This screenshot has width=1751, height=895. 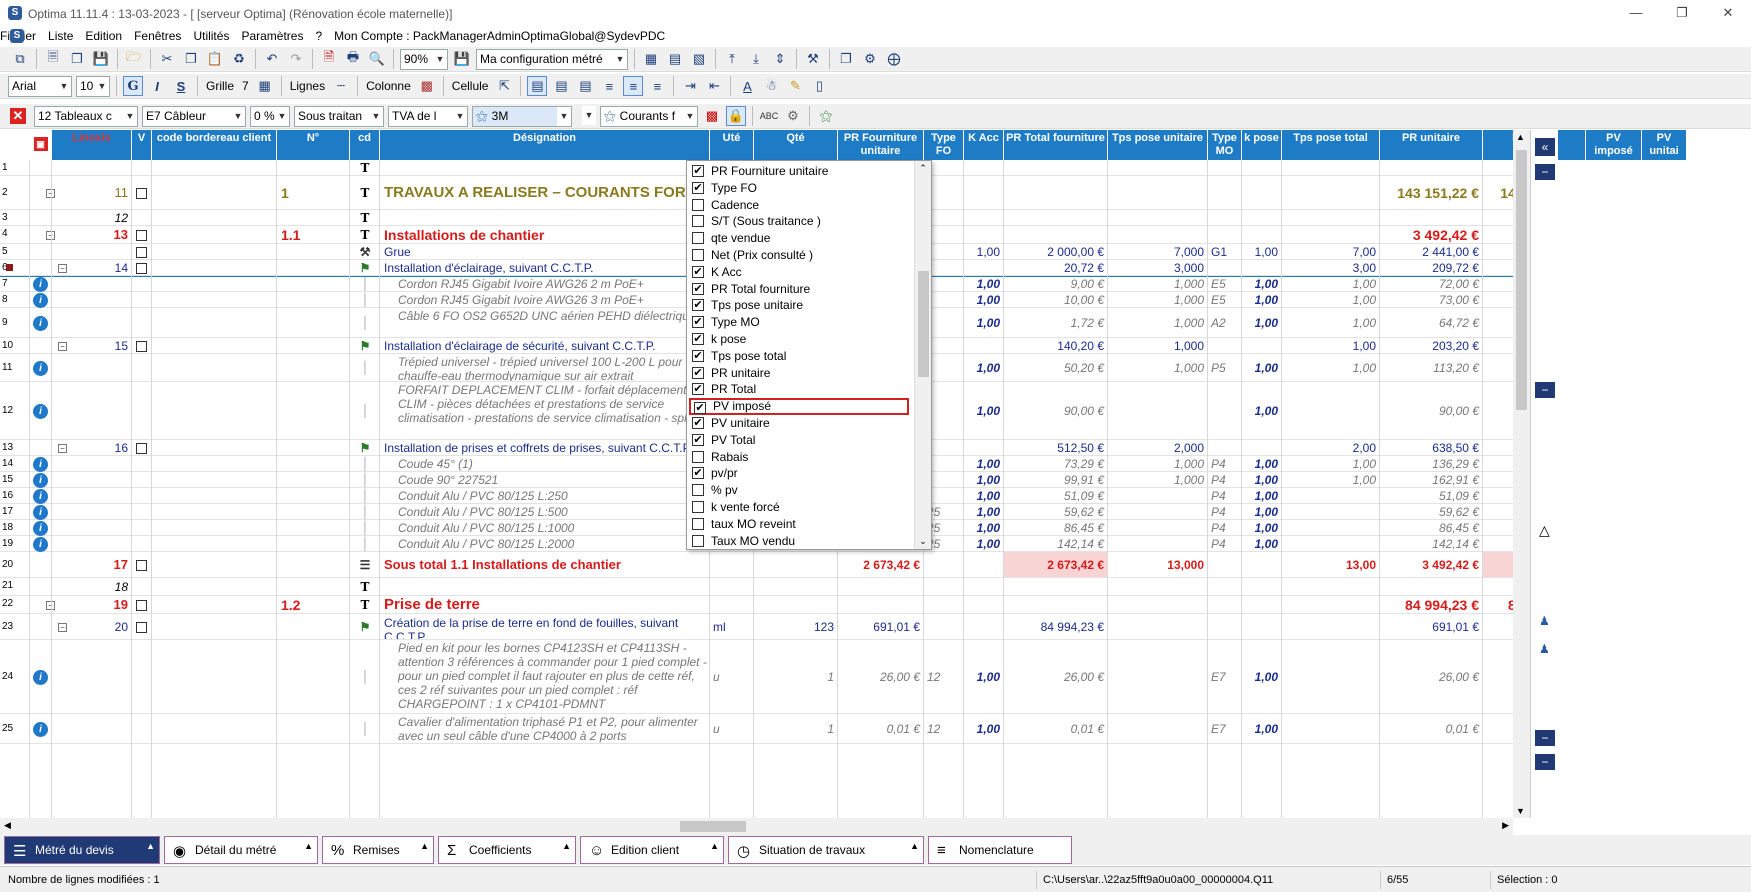 I want to click on tab-eye: ◉ Détail du métré ▲, so click(x=241, y=850).